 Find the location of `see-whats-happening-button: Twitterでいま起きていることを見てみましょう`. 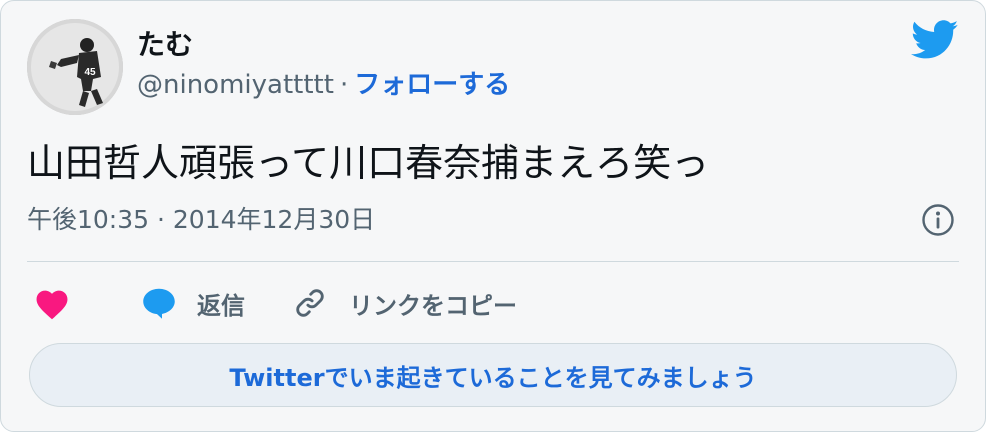

see-whats-happening-button: Twitterでいま起きていることを見てみましょう is located at coordinates (493, 375).